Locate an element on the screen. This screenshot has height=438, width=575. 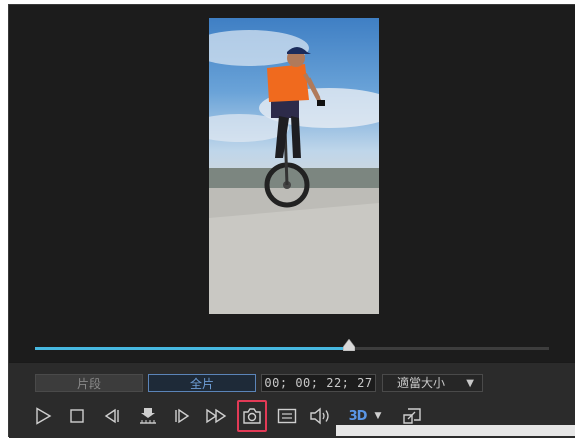
clip-mode-button: 片段 is located at coordinates (89, 383).